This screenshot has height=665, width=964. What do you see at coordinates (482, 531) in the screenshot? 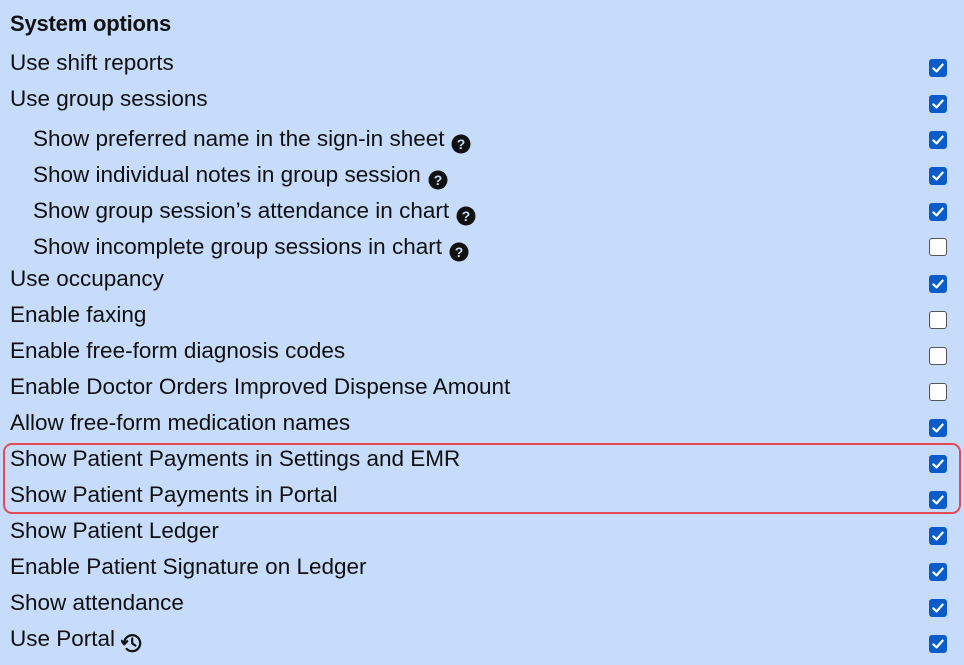
I see `option-row-patient-ledger: Show Patient Ledger` at bounding box center [482, 531].